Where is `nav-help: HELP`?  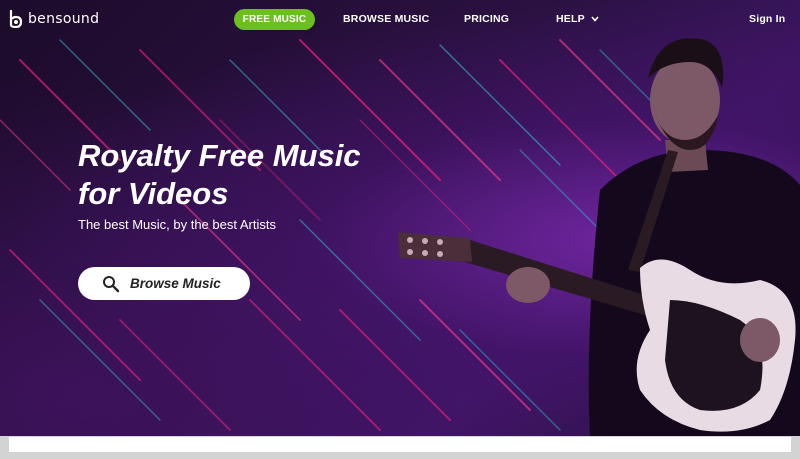
nav-help: HELP is located at coordinates (570, 19).